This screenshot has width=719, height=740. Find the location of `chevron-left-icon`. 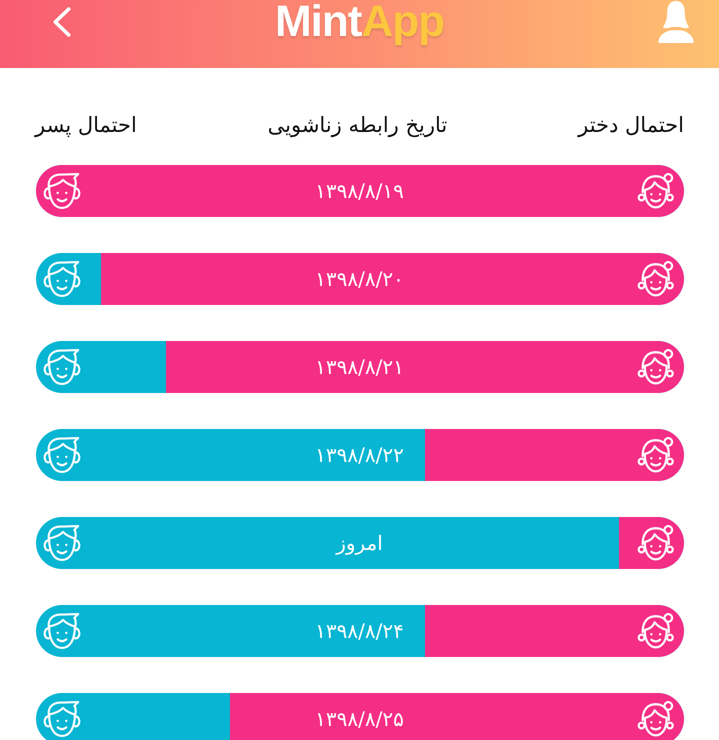

chevron-left-icon is located at coordinates (62, 22).